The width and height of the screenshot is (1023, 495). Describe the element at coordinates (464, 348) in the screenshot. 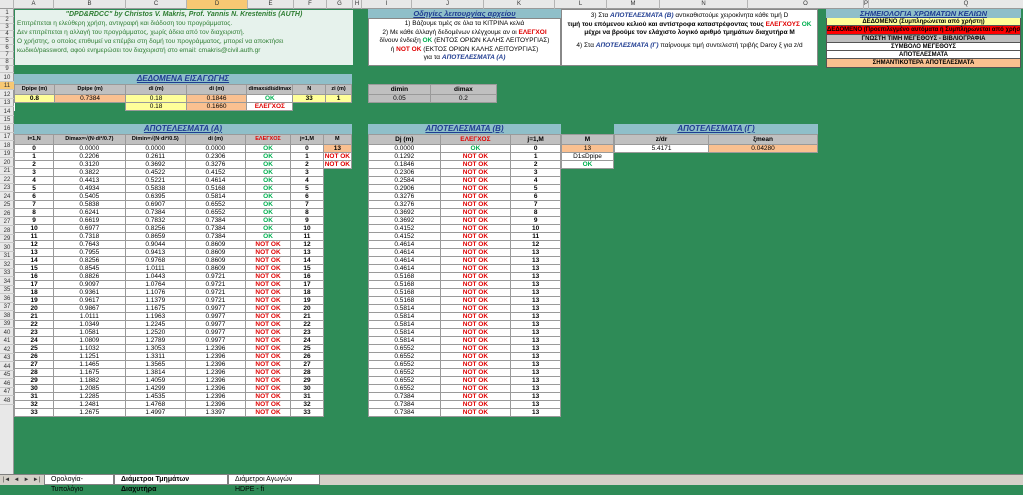

I see `table-row: 0.6552 NOT OK 13` at that location.